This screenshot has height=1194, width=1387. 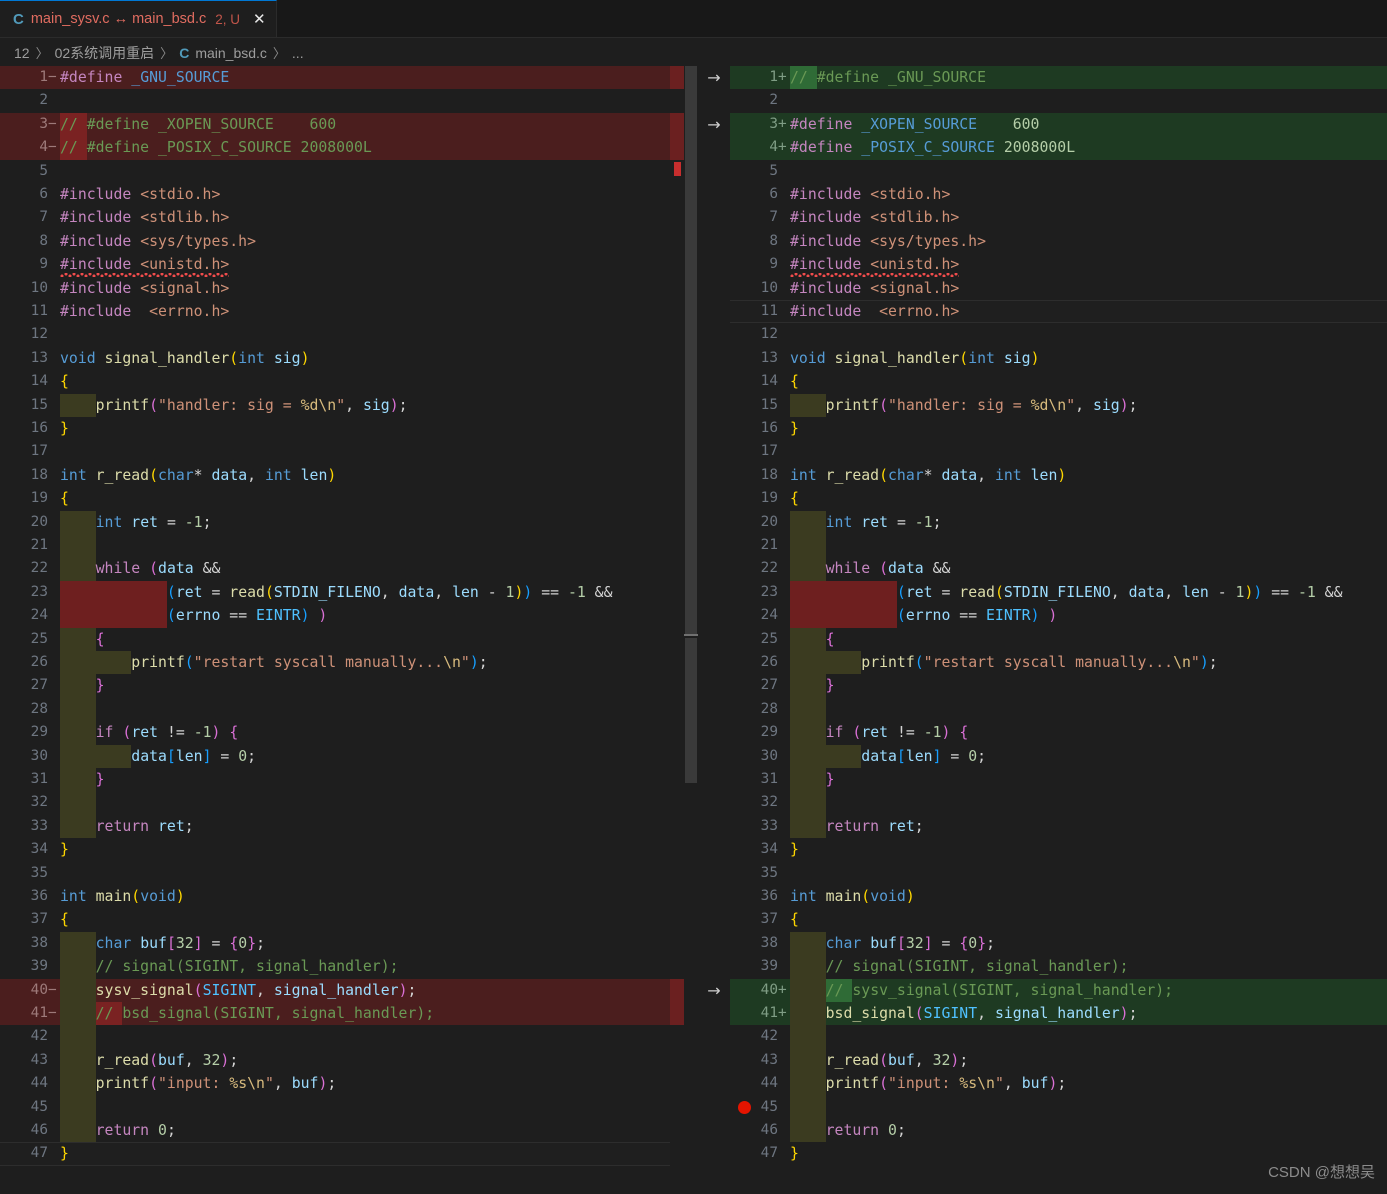 What do you see at coordinates (1058, 124) in the screenshot?
I see `code-line: 3 + #define _XOPEN_SOURCE 600` at bounding box center [1058, 124].